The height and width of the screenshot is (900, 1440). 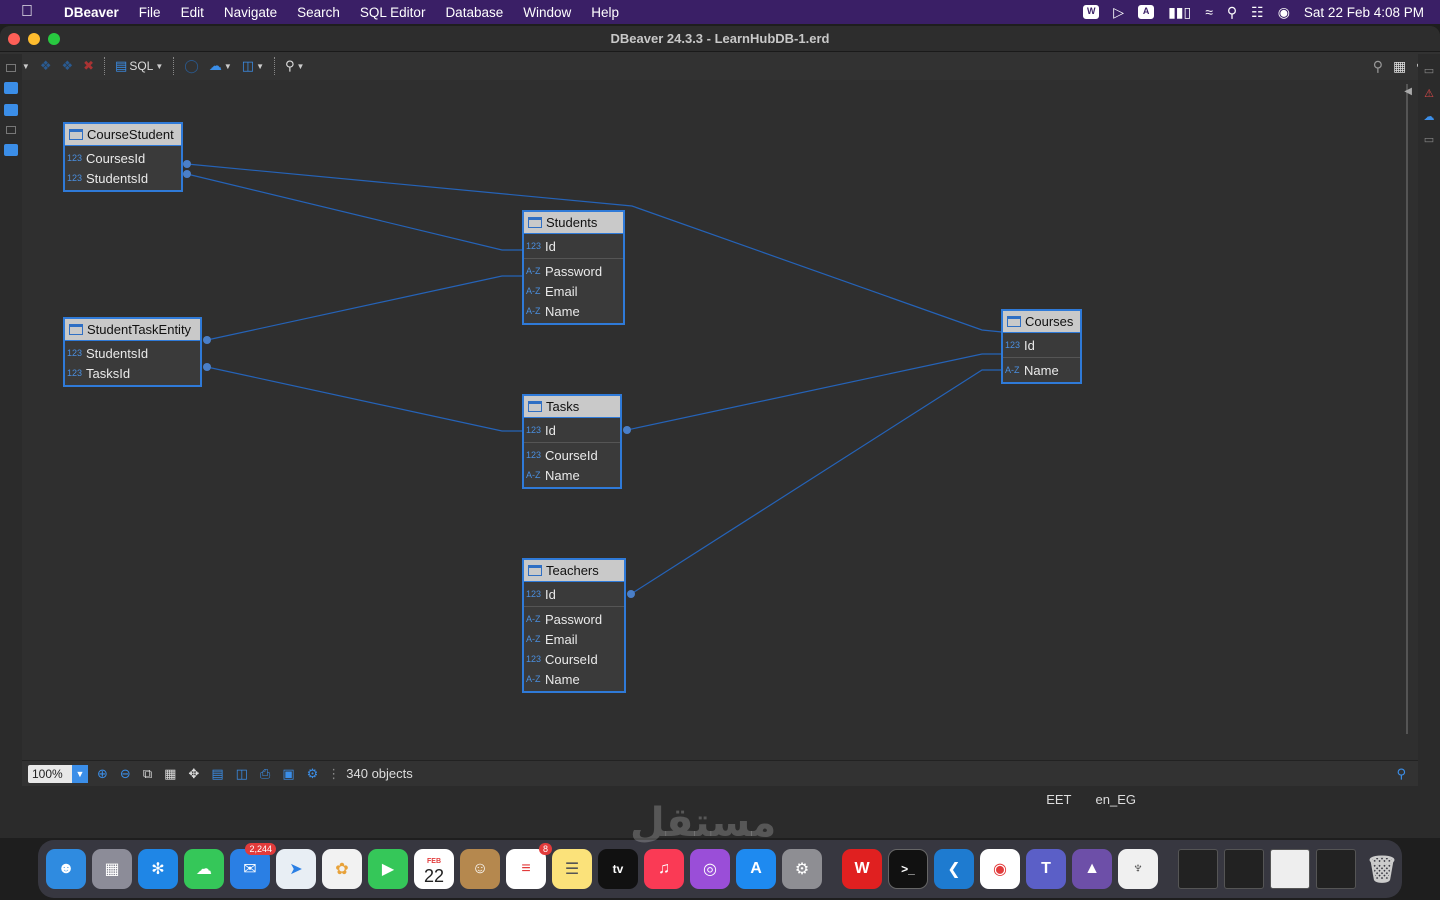 What do you see at coordinates (170, 774) in the screenshot?
I see `grid-icon: ▦` at bounding box center [170, 774].